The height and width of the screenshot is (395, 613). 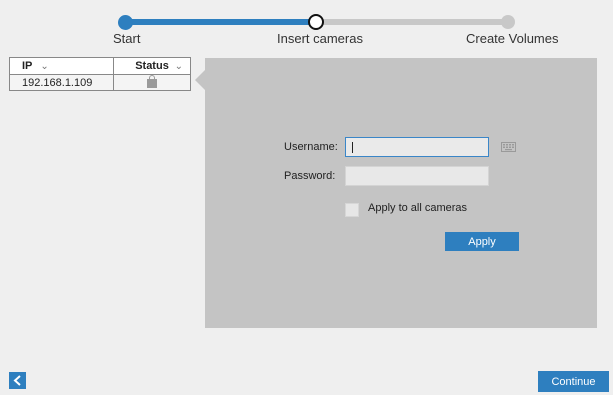 I want to click on password-field, so click(x=417, y=176).